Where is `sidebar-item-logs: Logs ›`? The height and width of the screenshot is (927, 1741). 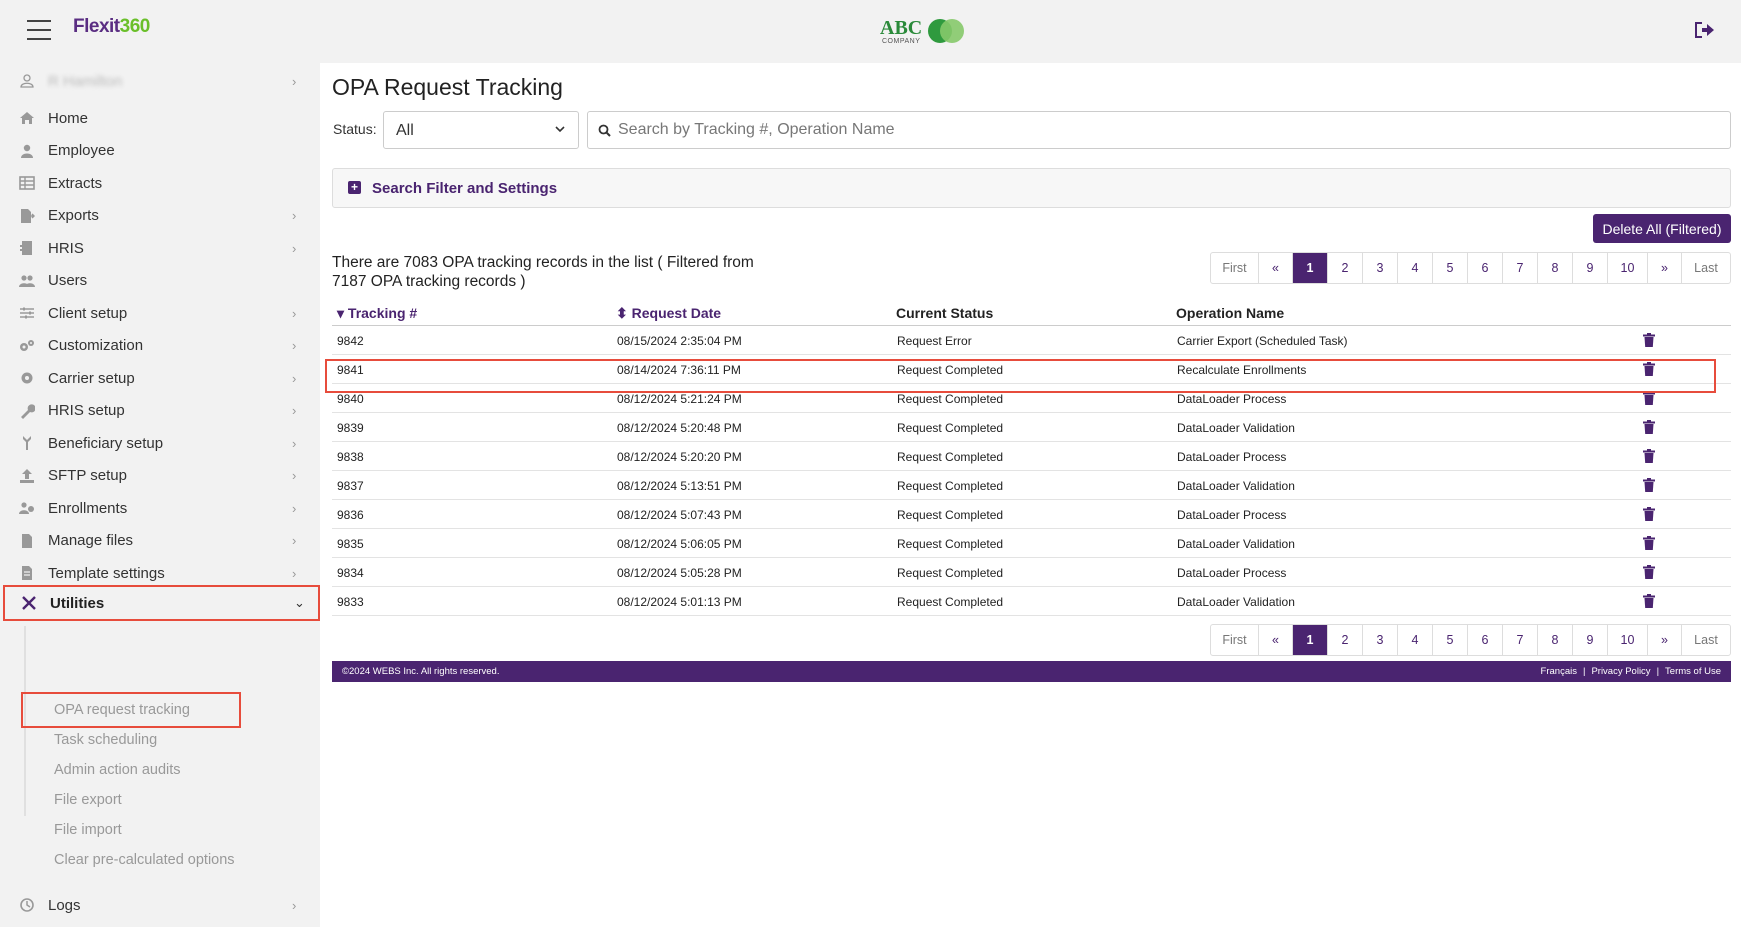
sidebar-item-logs: Logs › is located at coordinates (160, 905).